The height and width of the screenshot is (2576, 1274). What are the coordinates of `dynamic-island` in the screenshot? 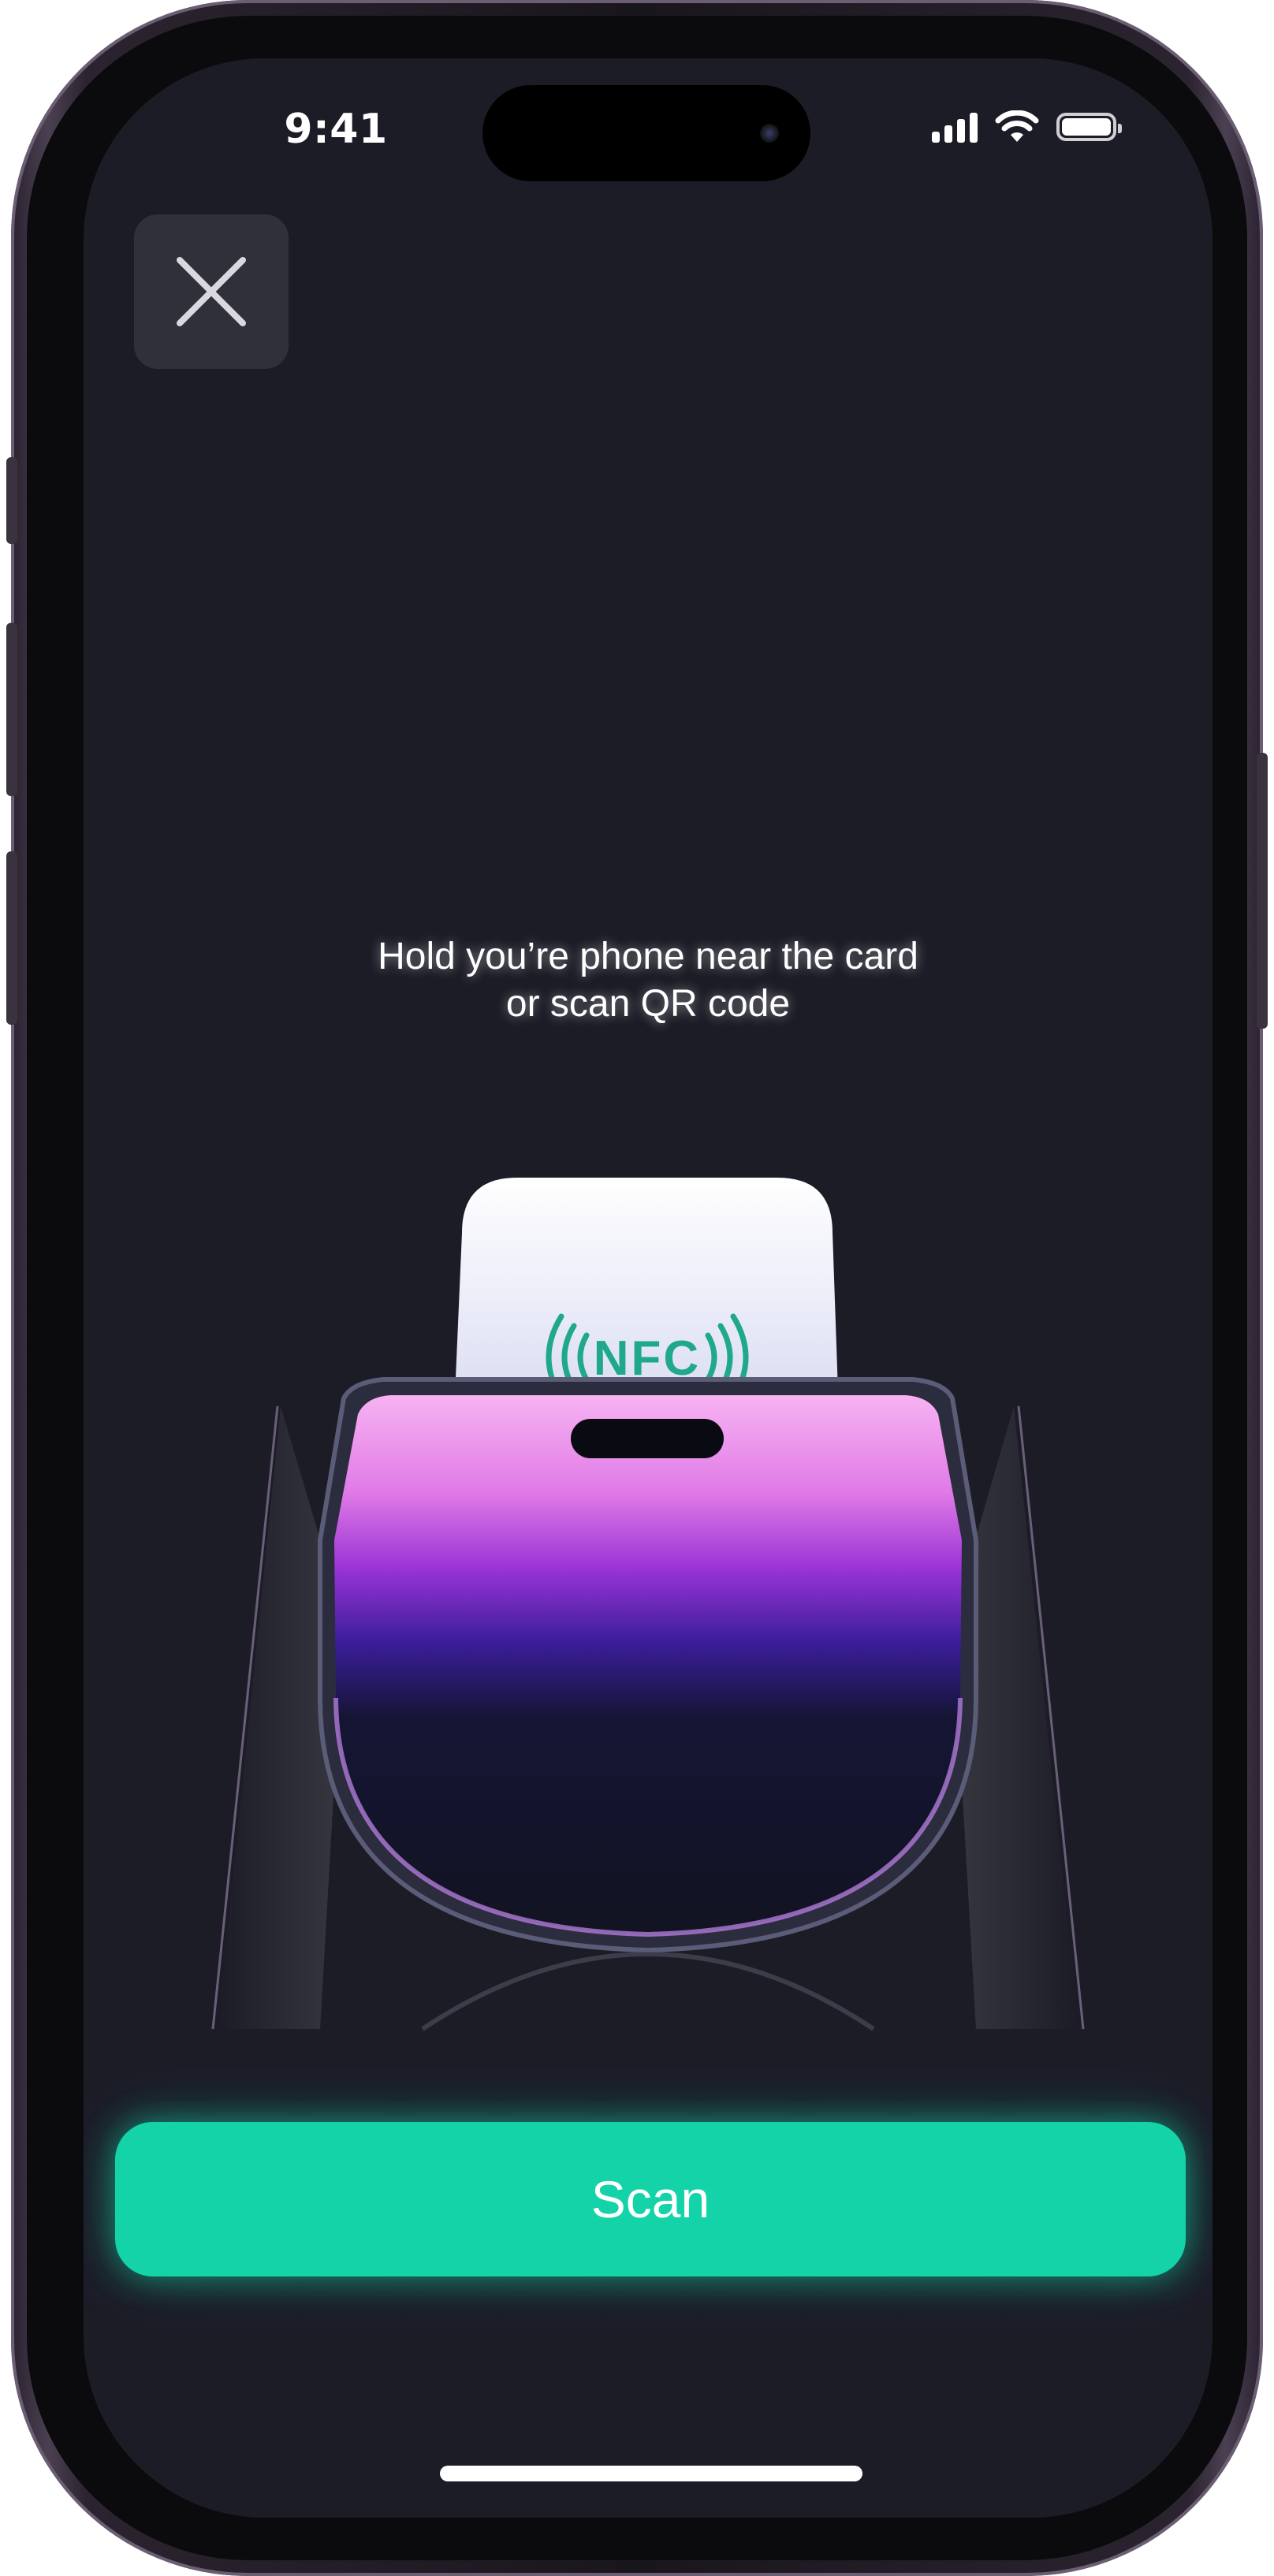 It's located at (646, 133).